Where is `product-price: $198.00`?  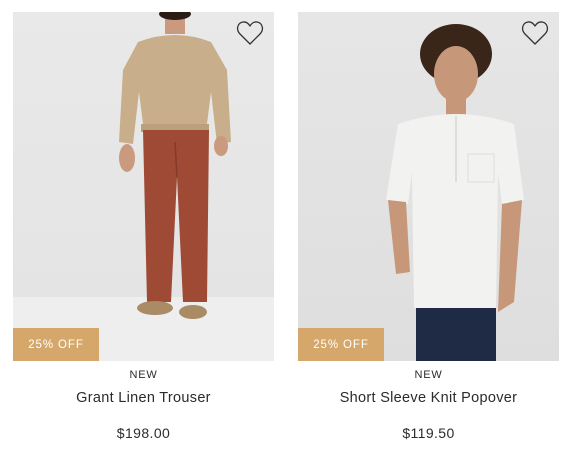 product-price: $198.00 is located at coordinates (143, 433).